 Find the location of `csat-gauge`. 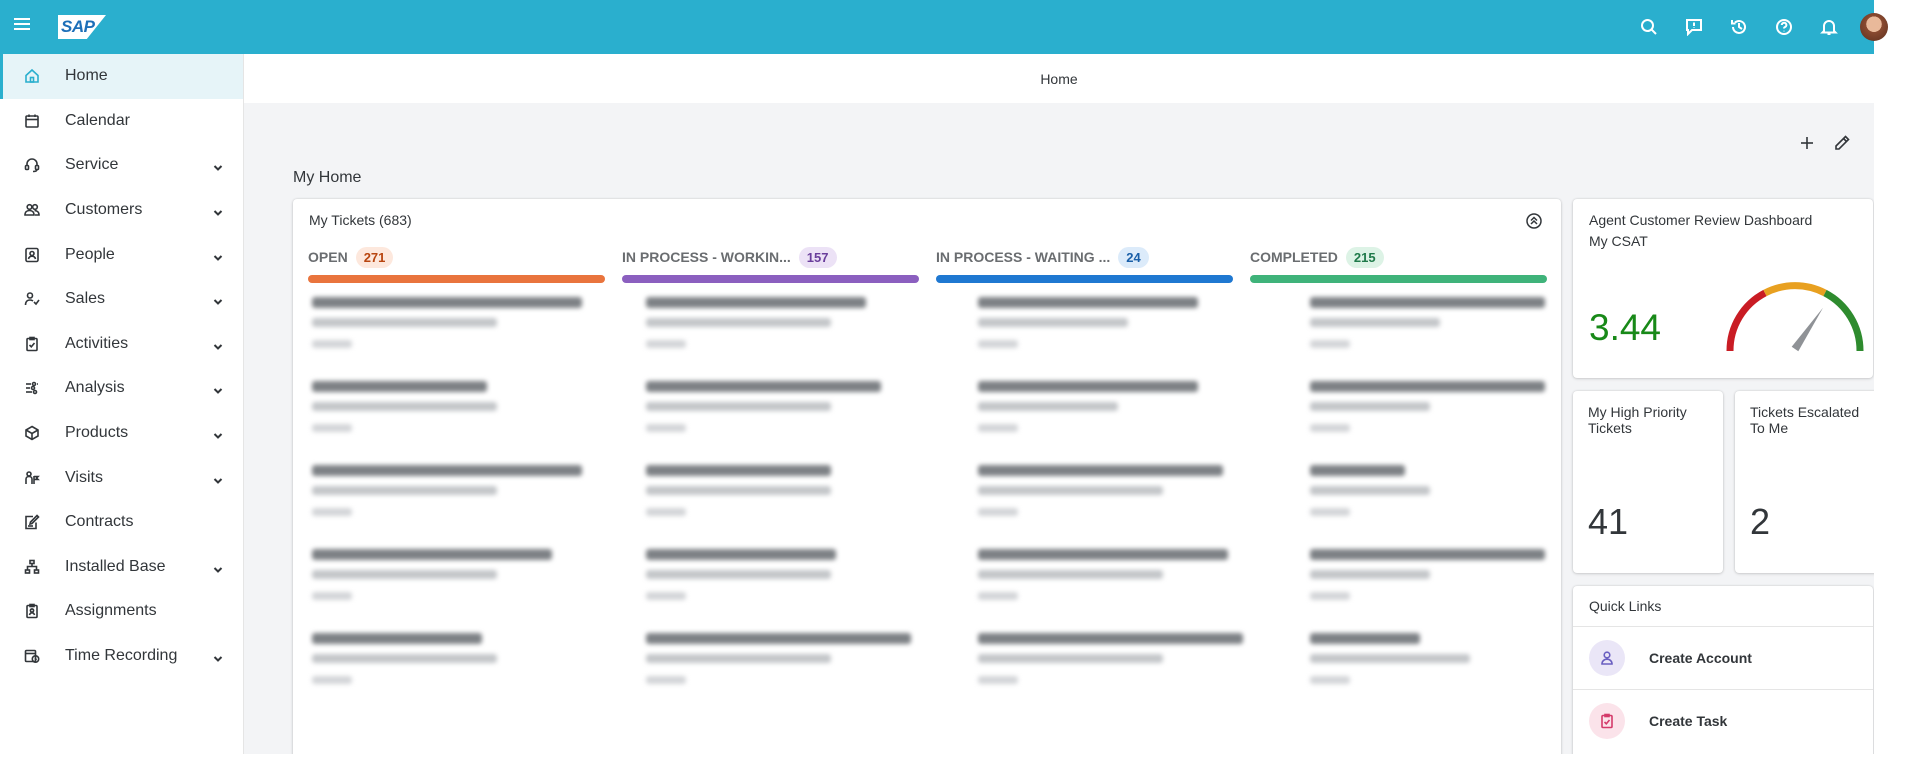

csat-gauge is located at coordinates (1795, 317).